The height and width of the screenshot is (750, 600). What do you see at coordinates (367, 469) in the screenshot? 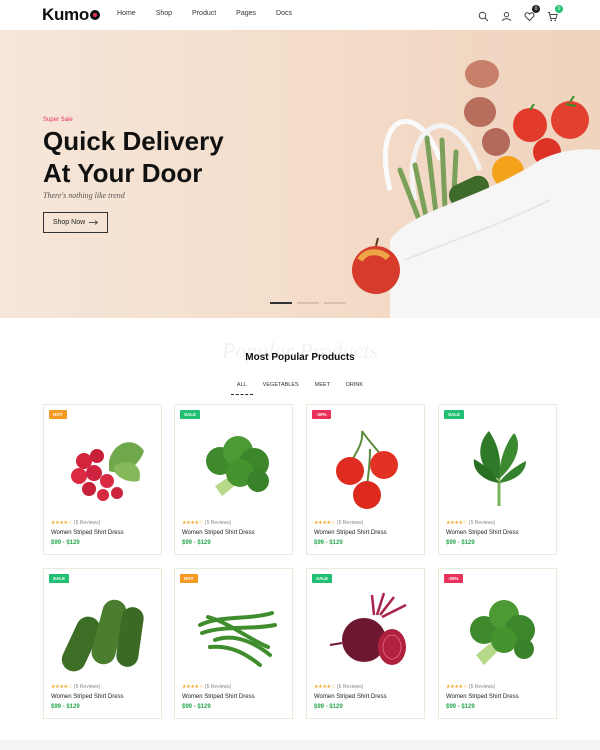
I see `tomato-icon` at bounding box center [367, 469].